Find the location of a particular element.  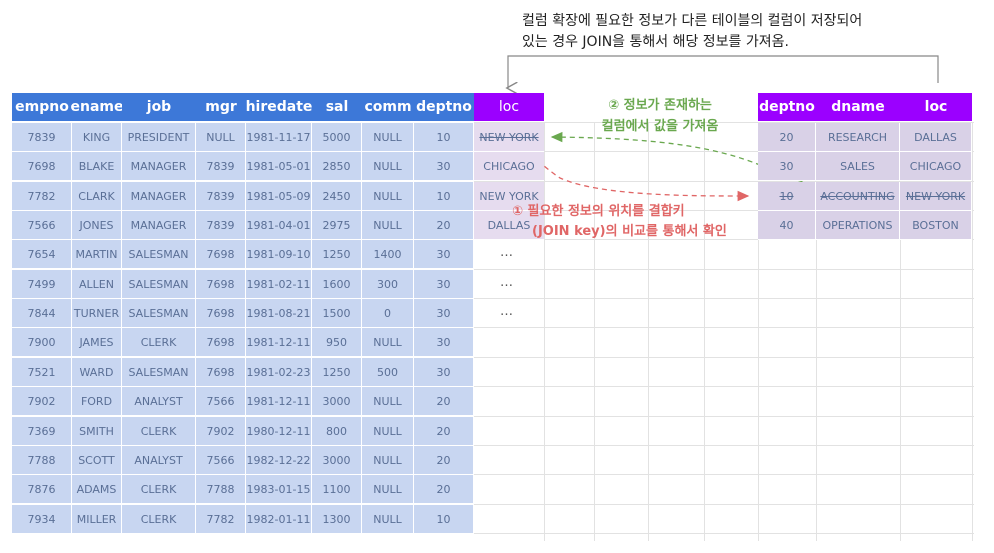

dept-header-dname: dname is located at coordinates (858, 107).